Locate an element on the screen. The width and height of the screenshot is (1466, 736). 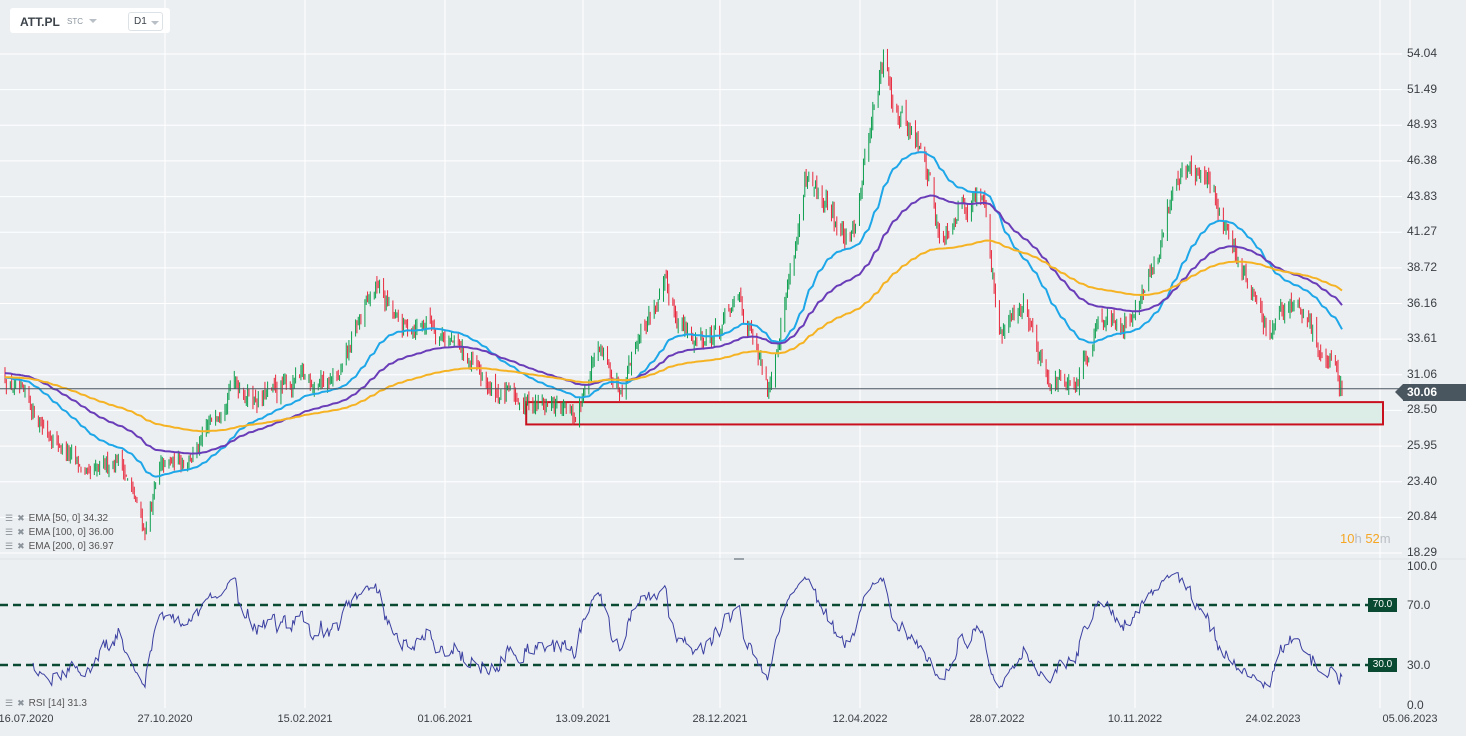
price-axis-label: 38.72 is located at coordinates (1422, 266).